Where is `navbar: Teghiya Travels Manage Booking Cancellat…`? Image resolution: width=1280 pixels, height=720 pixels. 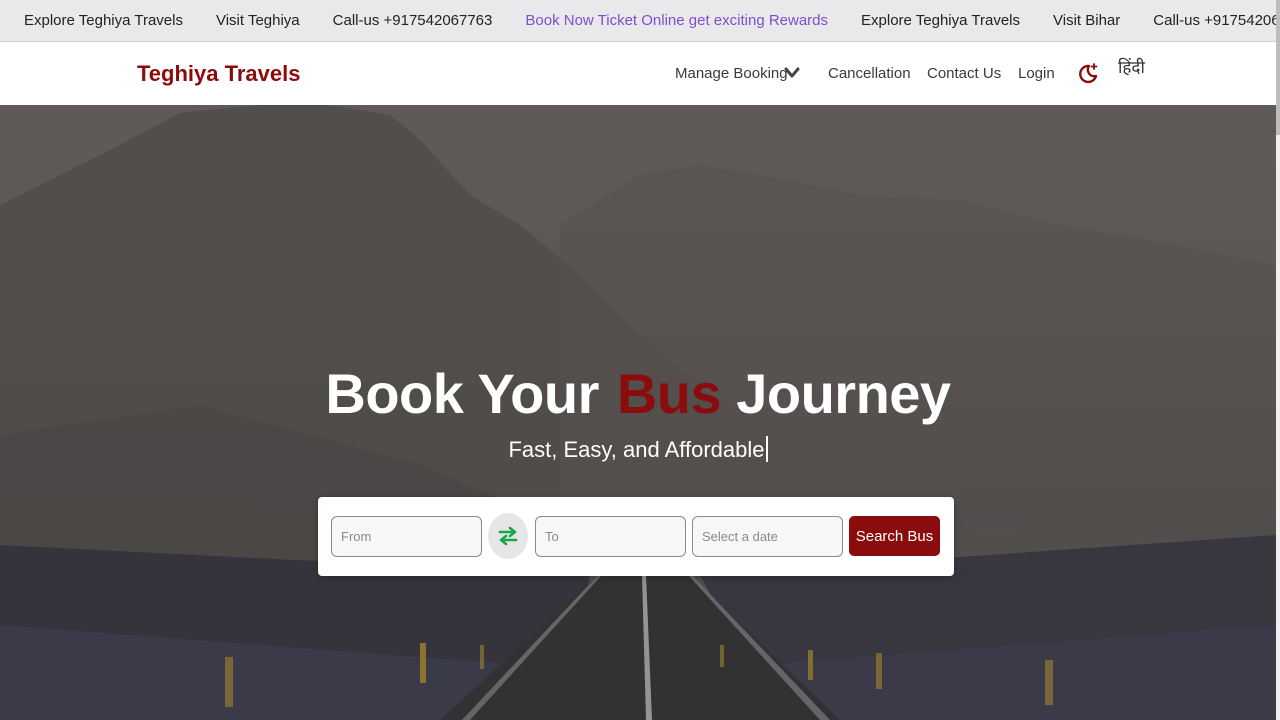
navbar: Teghiya Travels Manage Booking Cancellat… is located at coordinates (638, 73).